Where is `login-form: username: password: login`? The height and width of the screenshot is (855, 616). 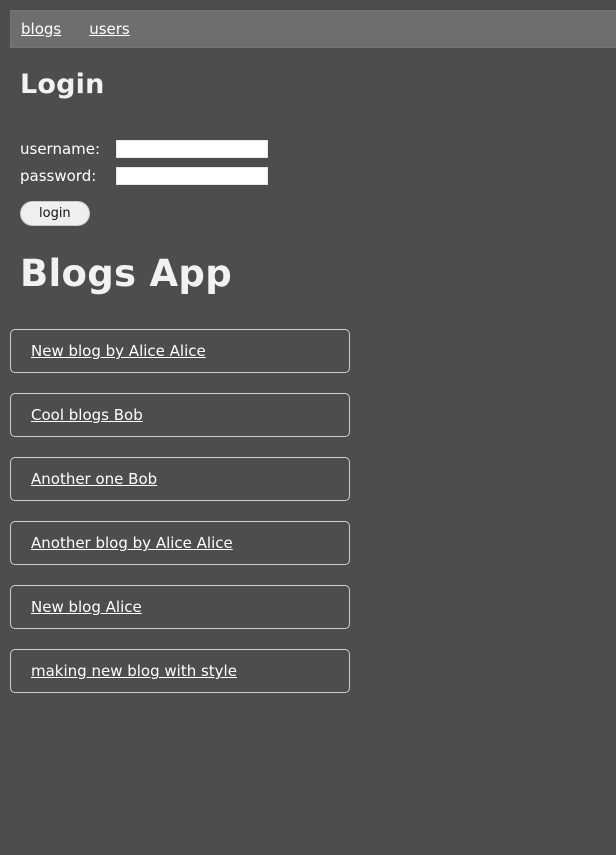
login-form: username: password: login is located at coordinates (190, 182).